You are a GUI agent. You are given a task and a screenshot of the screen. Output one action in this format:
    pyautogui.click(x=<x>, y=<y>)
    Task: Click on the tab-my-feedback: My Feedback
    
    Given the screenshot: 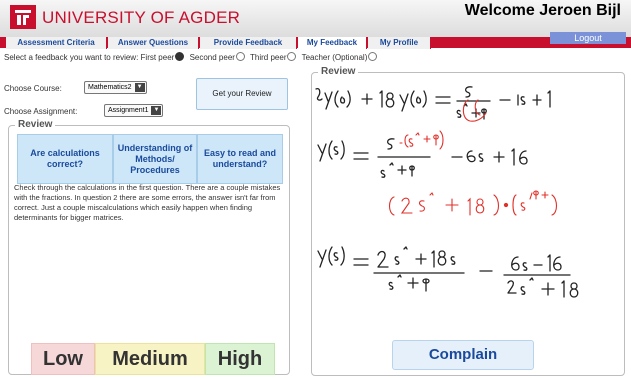 What is the action you would take?
    pyautogui.click(x=332, y=43)
    